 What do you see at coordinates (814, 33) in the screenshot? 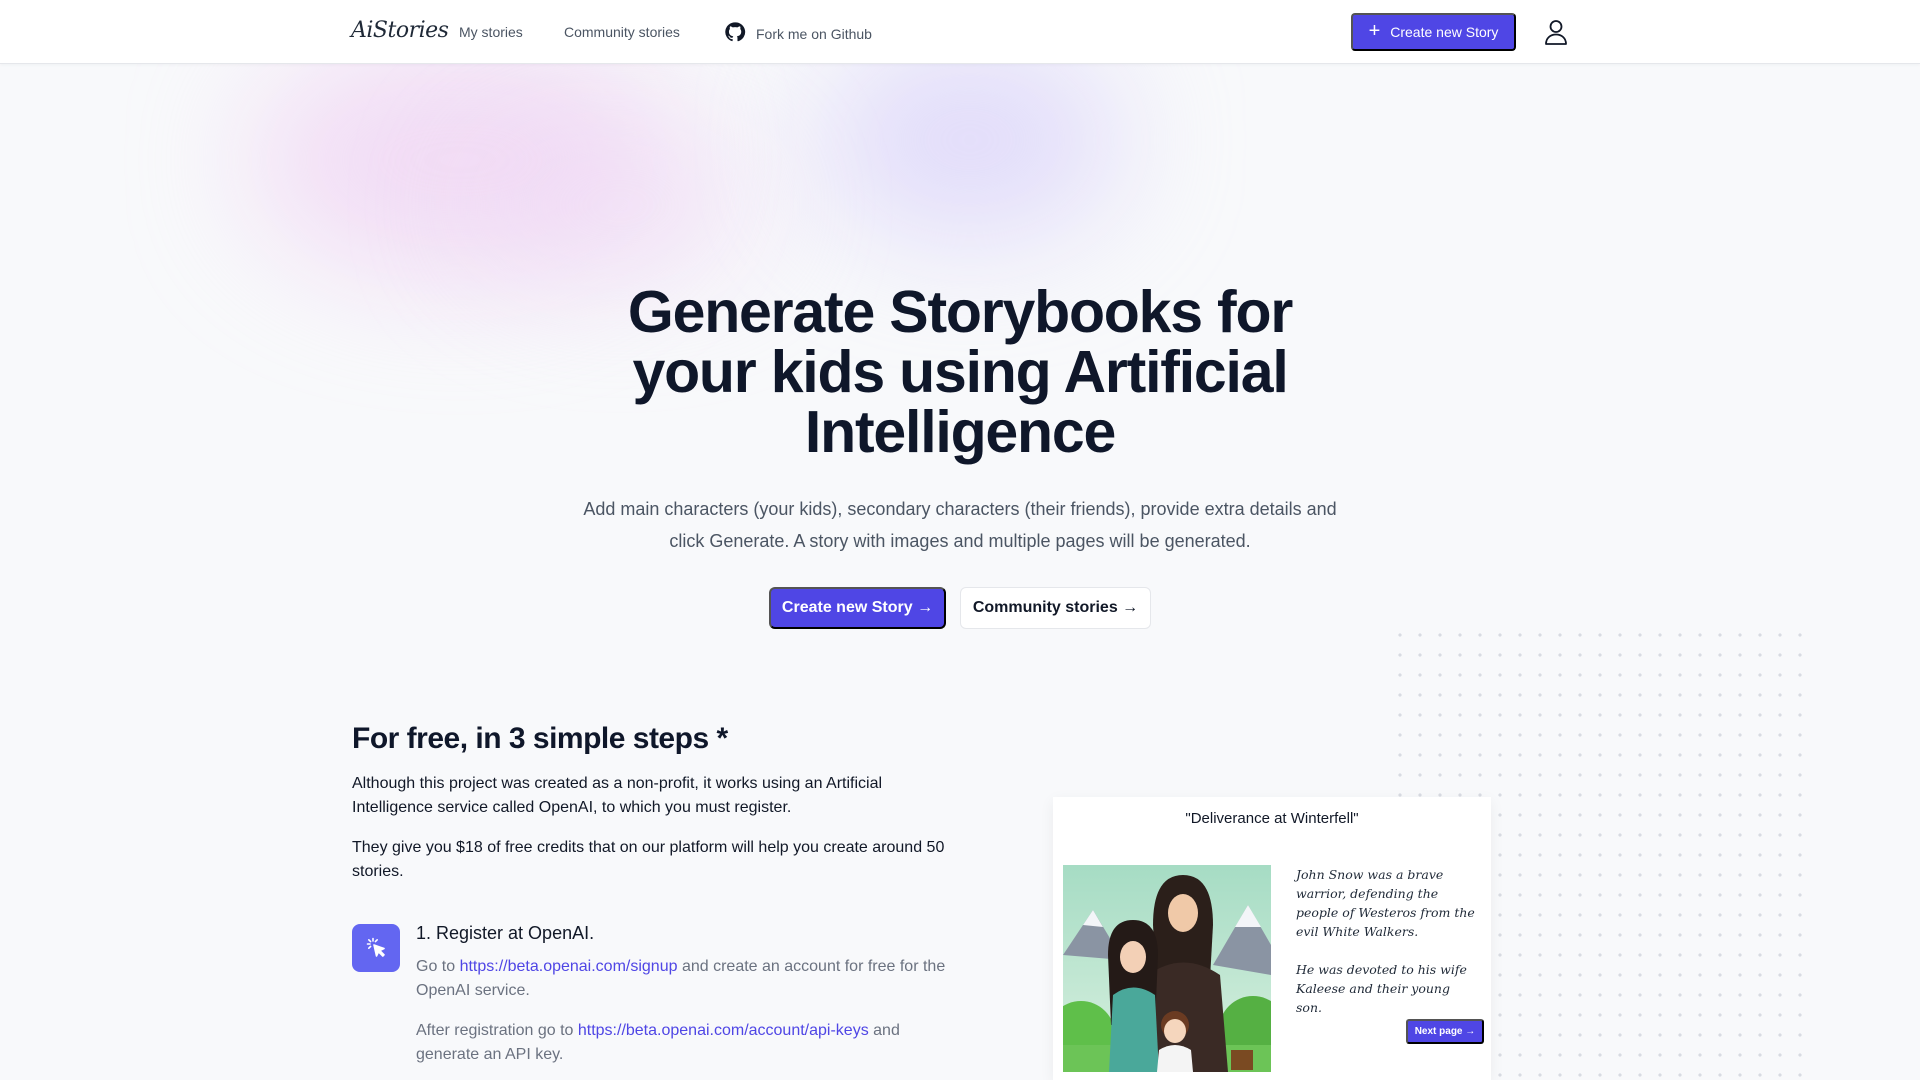
I see `github-link-label: Fork me on Github` at bounding box center [814, 33].